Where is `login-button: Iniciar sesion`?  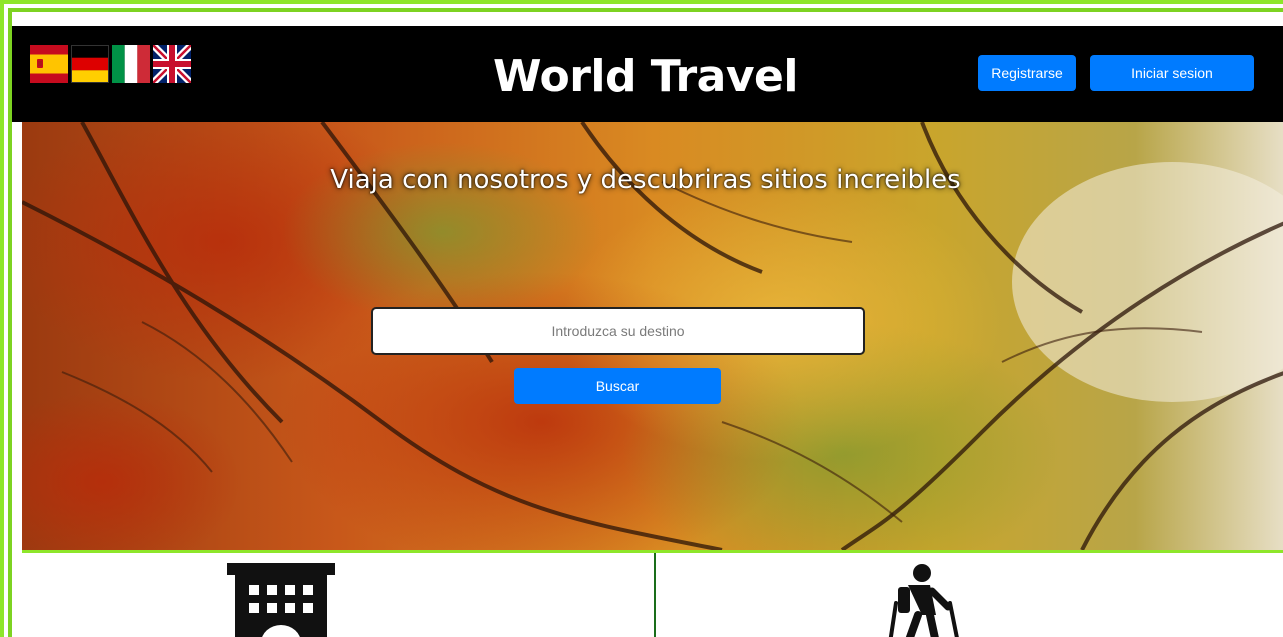
login-button: Iniciar sesion is located at coordinates (1172, 73).